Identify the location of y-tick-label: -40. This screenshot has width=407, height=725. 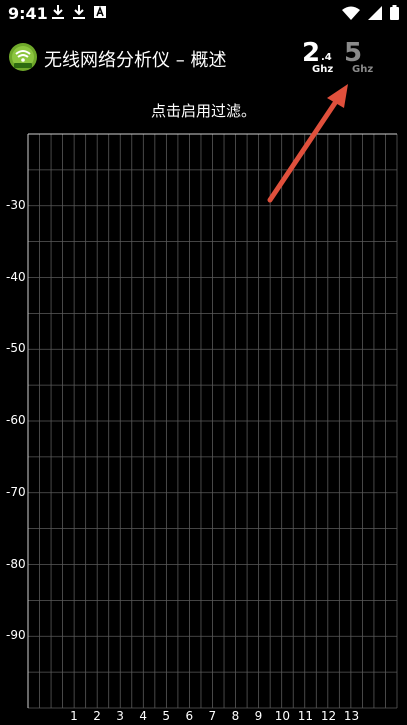
(16, 276).